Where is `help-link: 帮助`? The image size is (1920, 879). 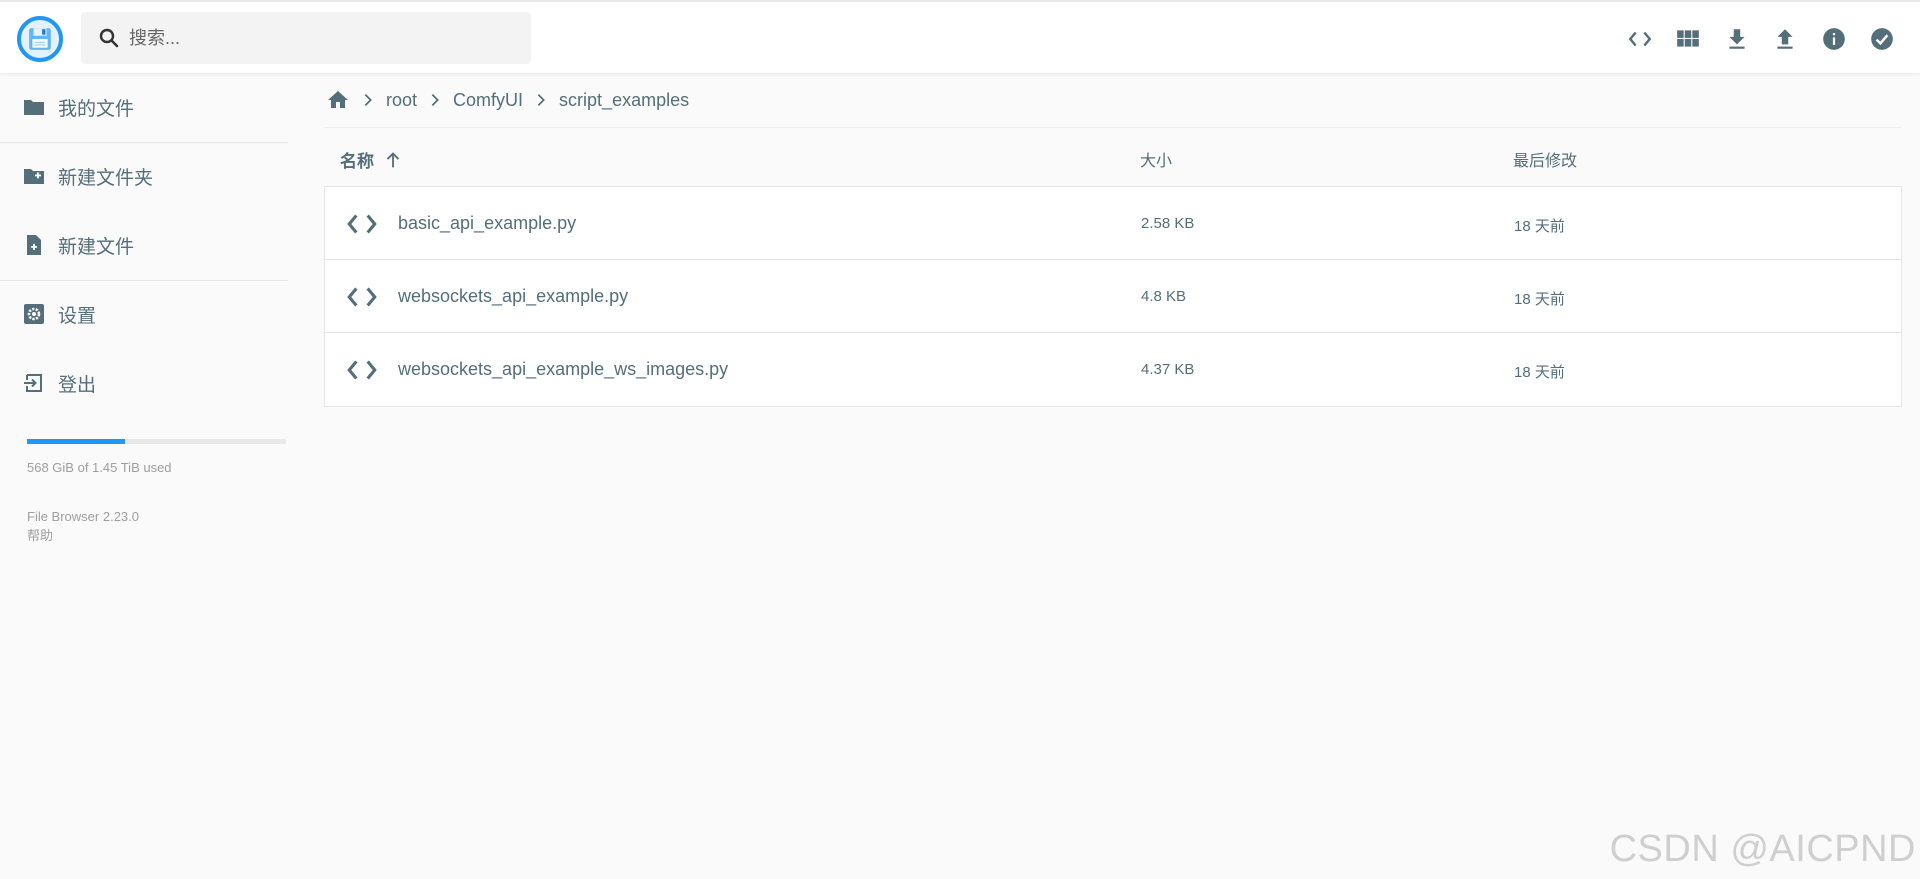
help-link: 帮助 is located at coordinates (83, 535).